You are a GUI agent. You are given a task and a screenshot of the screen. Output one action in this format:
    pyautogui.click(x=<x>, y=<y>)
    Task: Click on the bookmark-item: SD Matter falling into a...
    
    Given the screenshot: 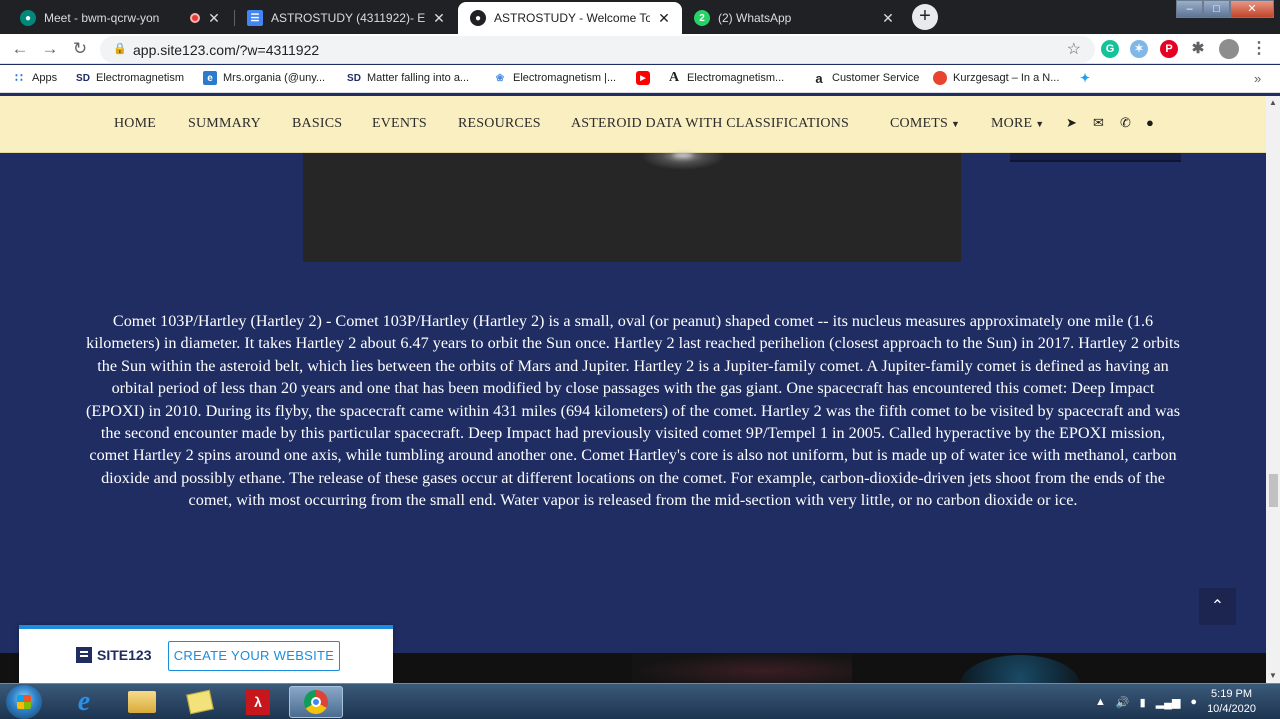 What is the action you would take?
    pyautogui.click(x=408, y=78)
    